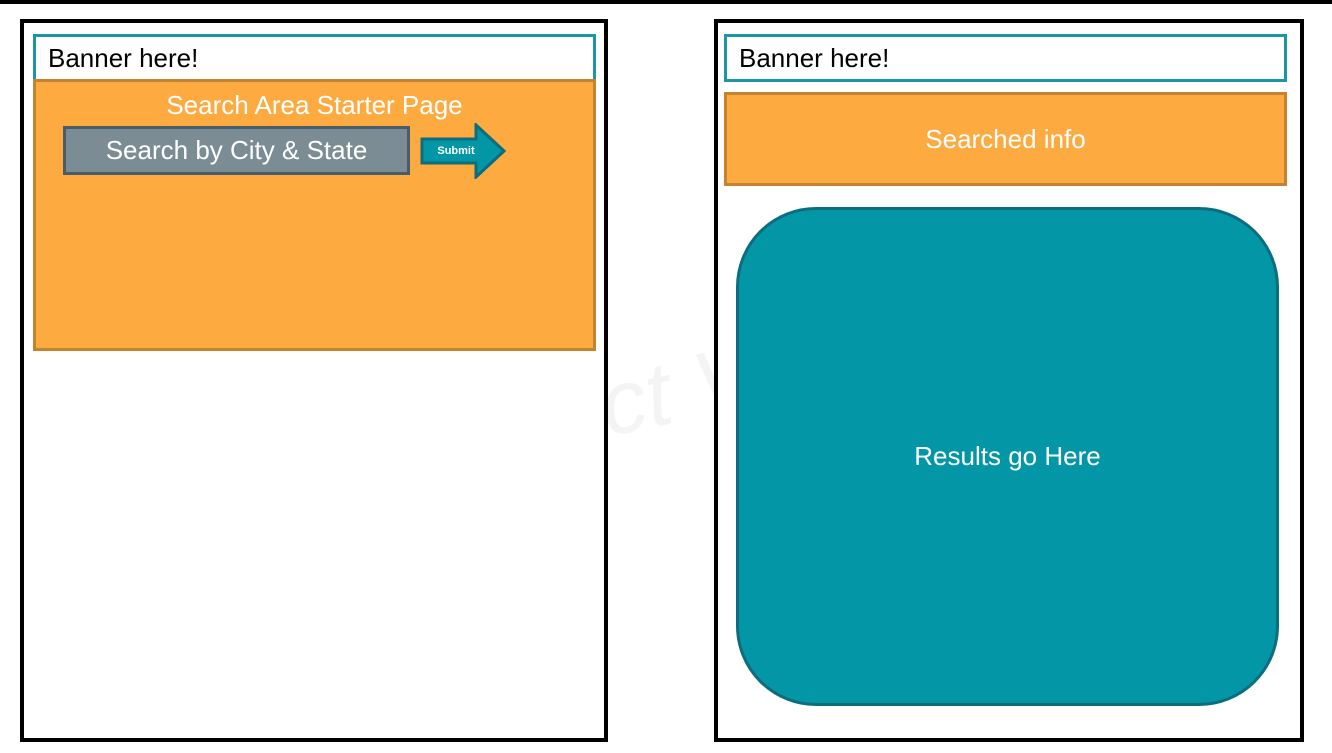 The width and height of the screenshot is (1332, 753). Describe the element at coordinates (1005, 58) in the screenshot. I see `banner-right: Banner here!` at that location.